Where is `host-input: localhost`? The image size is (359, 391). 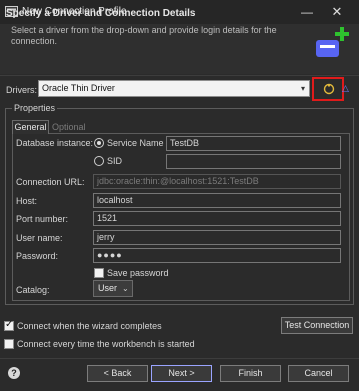 host-input: localhost is located at coordinates (217, 200).